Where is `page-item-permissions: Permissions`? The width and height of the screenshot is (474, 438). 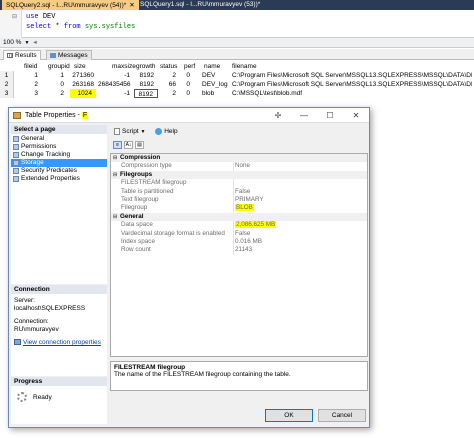
page-item-permissions: Permissions is located at coordinates (59, 147).